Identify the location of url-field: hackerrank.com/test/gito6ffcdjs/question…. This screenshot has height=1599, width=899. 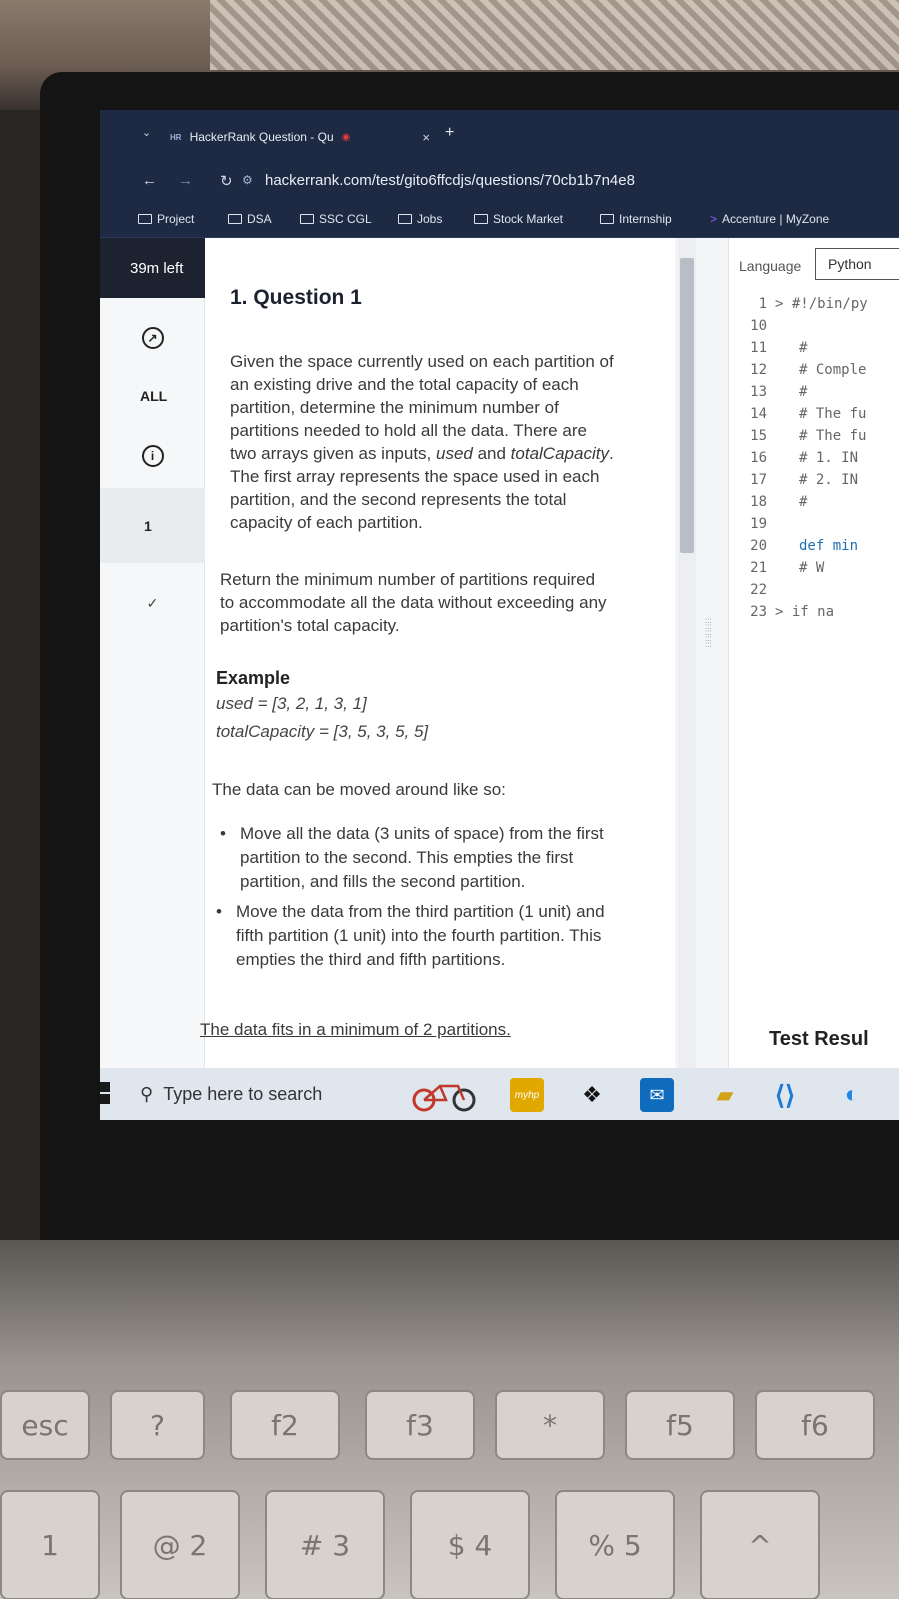
(450, 180).